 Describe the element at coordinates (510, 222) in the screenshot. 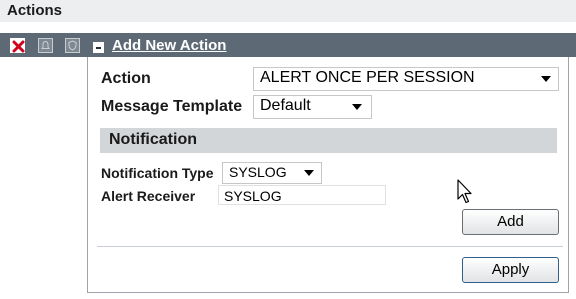

I see `add-button: Add` at that location.